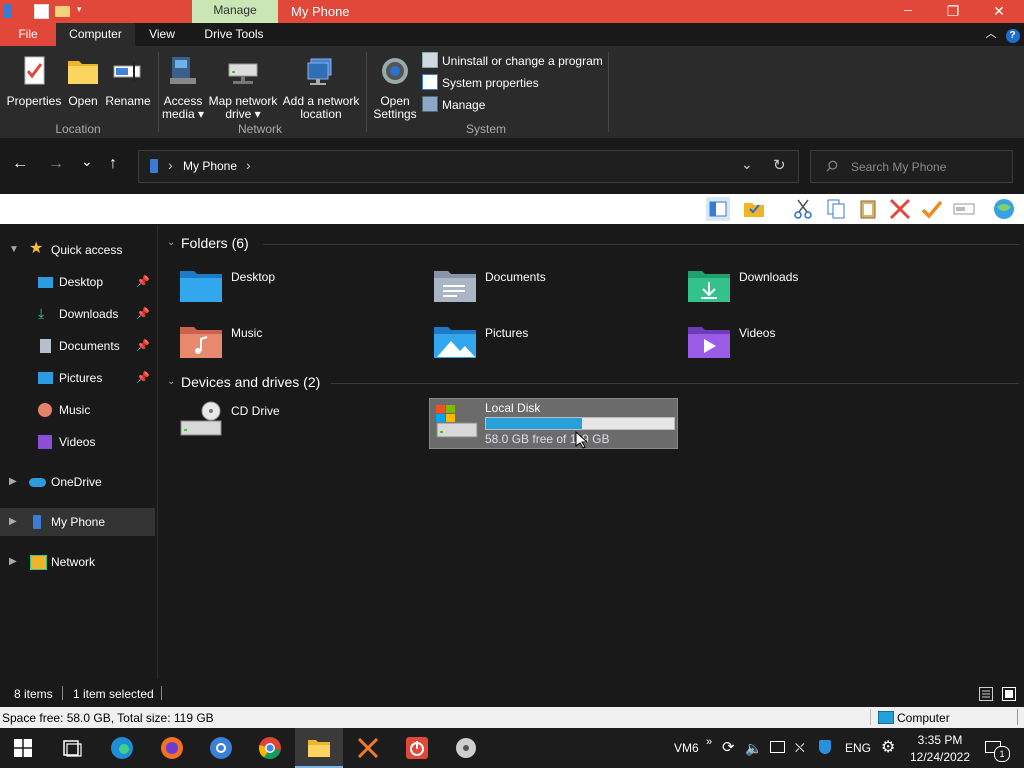  I want to click on help-icon: ?, so click(1012, 34).